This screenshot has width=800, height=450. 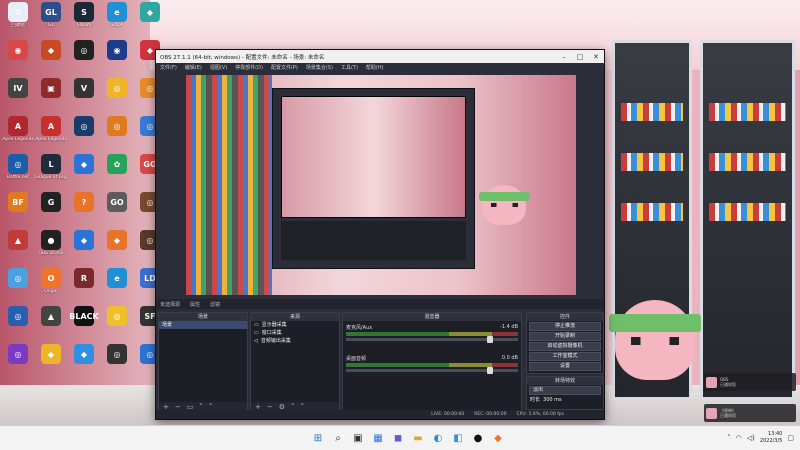 What do you see at coordinates (596, 57) in the screenshot?
I see `close-icon: ✕` at bounding box center [596, 57].